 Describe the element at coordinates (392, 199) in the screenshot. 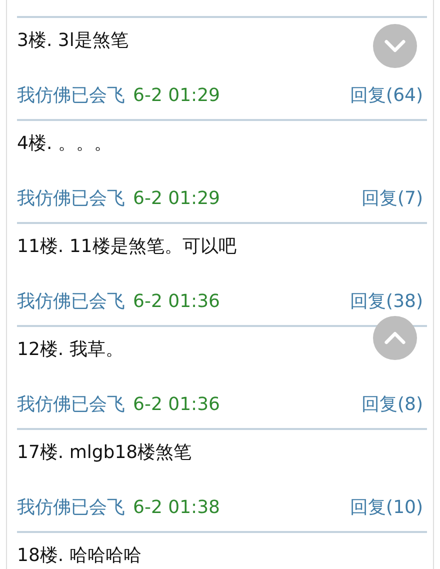

I see `reply-link: 回复(7)` at that location.